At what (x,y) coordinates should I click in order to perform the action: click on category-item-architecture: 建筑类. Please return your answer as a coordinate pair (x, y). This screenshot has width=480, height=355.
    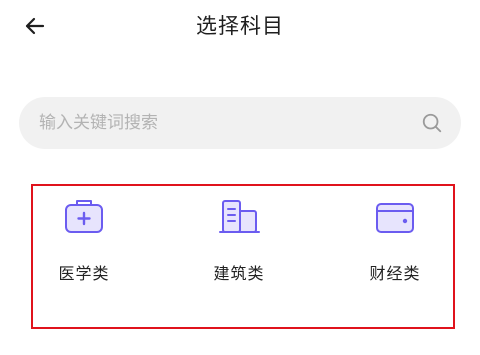
    Looking at the image, I should click on (239, 242).